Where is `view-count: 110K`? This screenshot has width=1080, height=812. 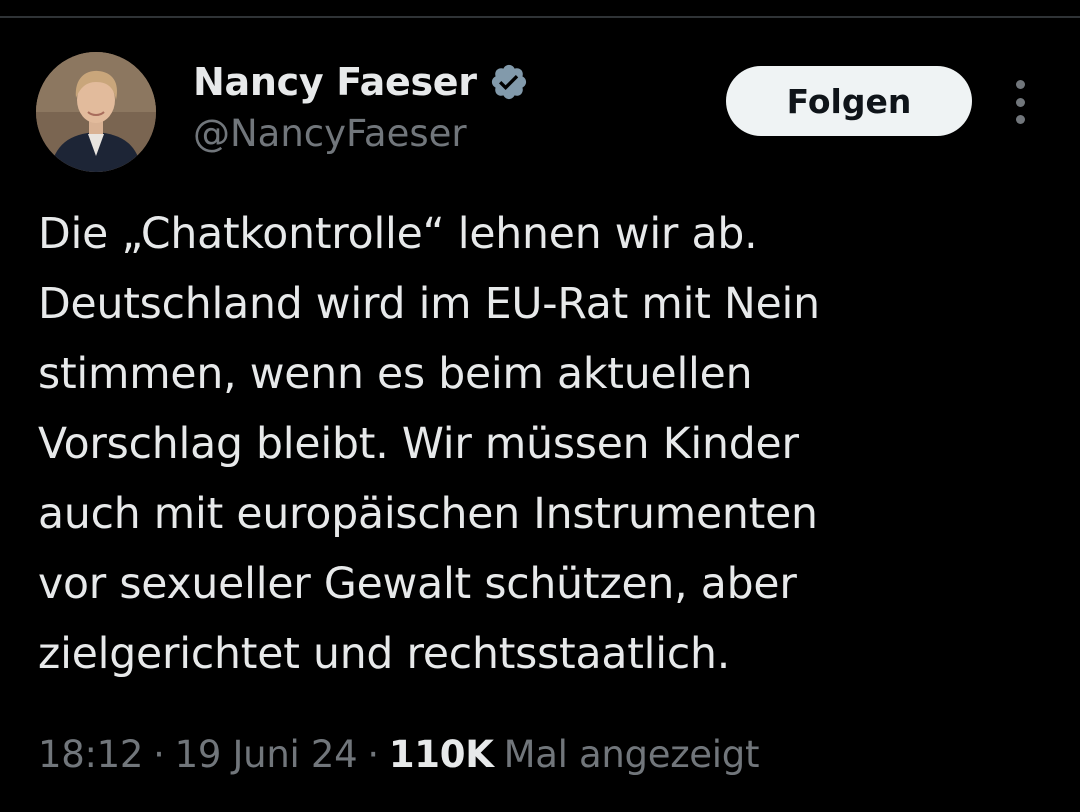
view-count: 110K is located at coordinates (441, 754).